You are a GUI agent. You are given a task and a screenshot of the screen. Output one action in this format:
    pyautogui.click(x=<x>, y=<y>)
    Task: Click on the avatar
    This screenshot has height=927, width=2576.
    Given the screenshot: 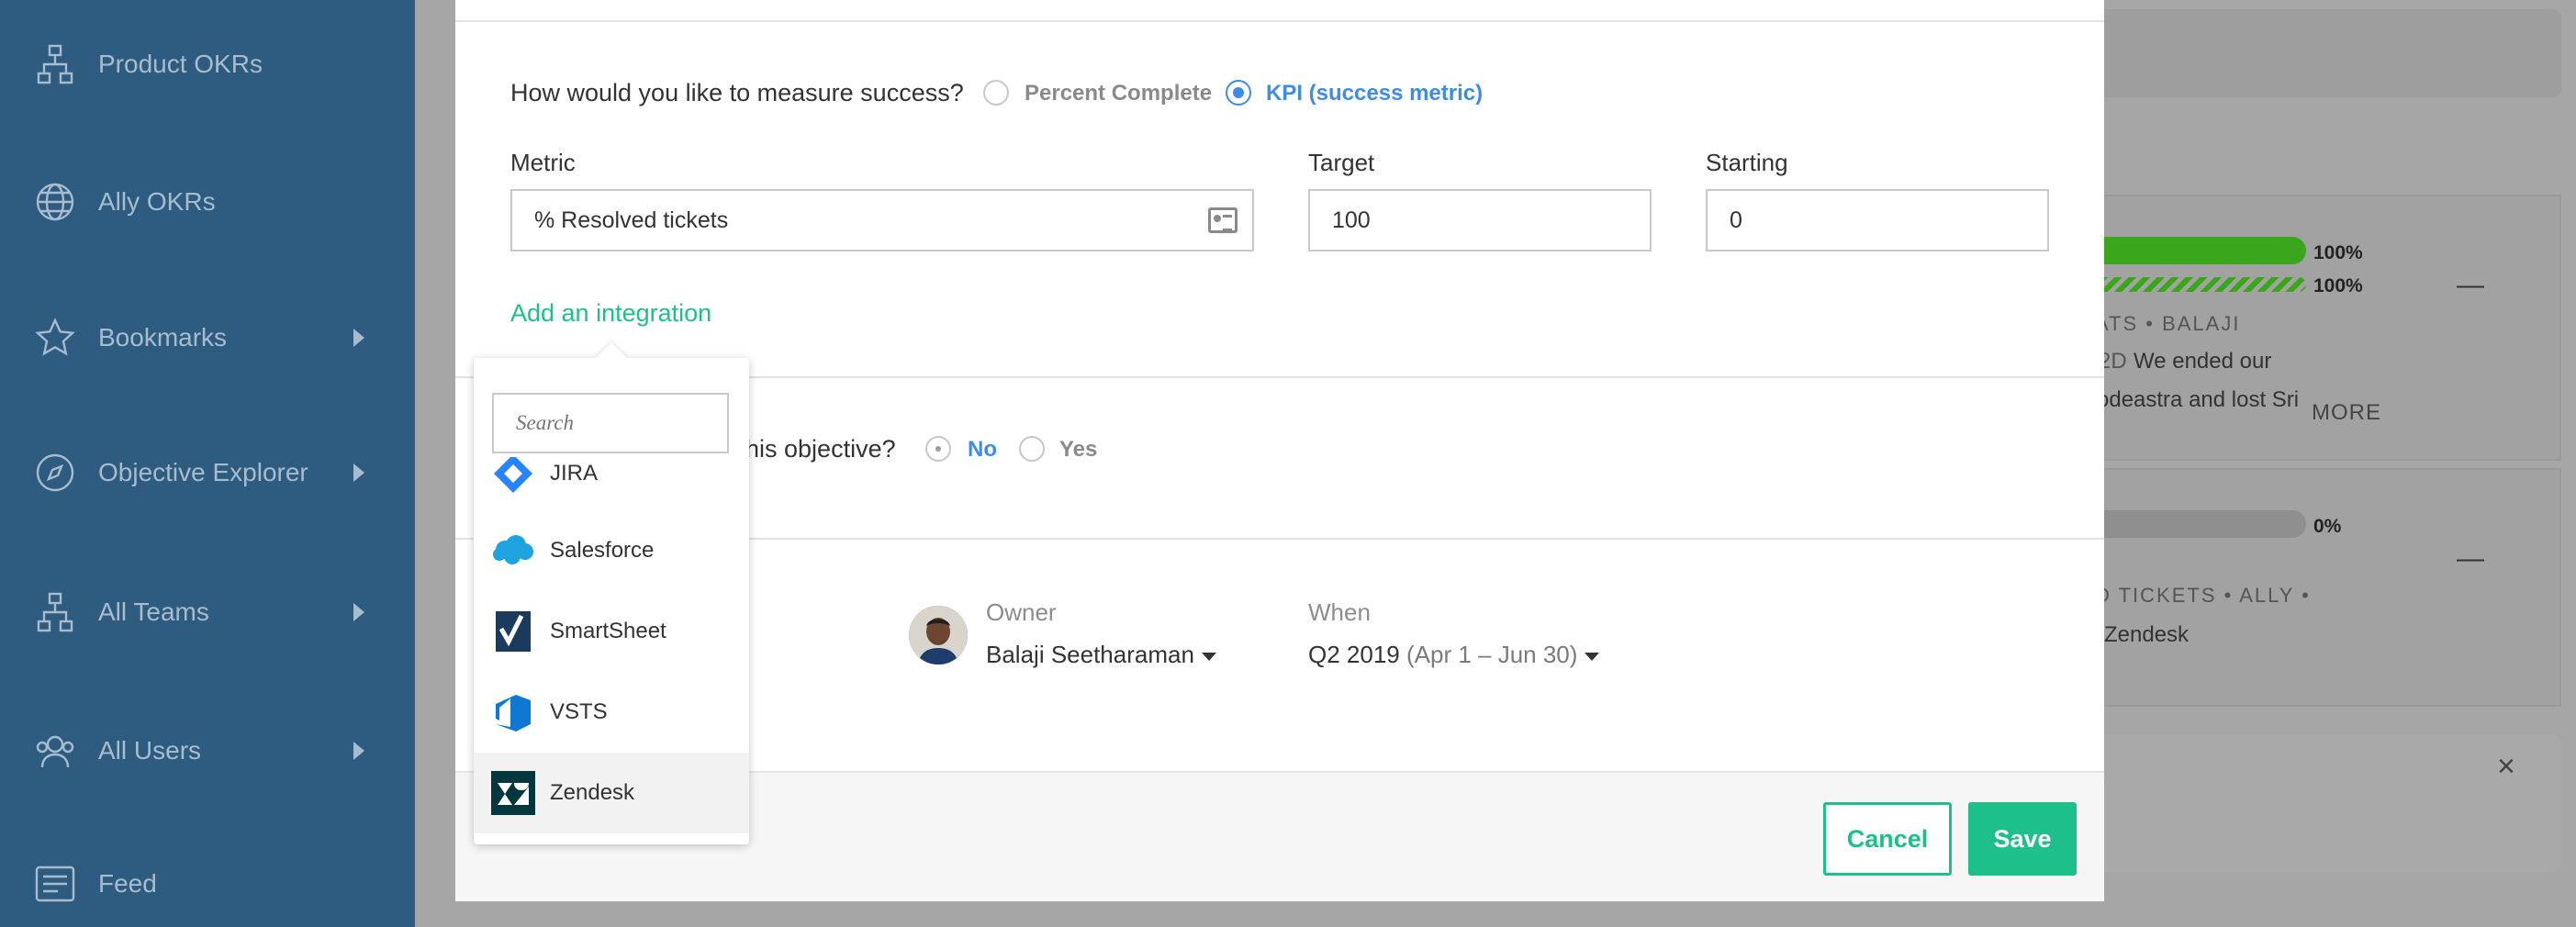 What is the action you would take?
    pyautogui.click(x=938, y=636)
    